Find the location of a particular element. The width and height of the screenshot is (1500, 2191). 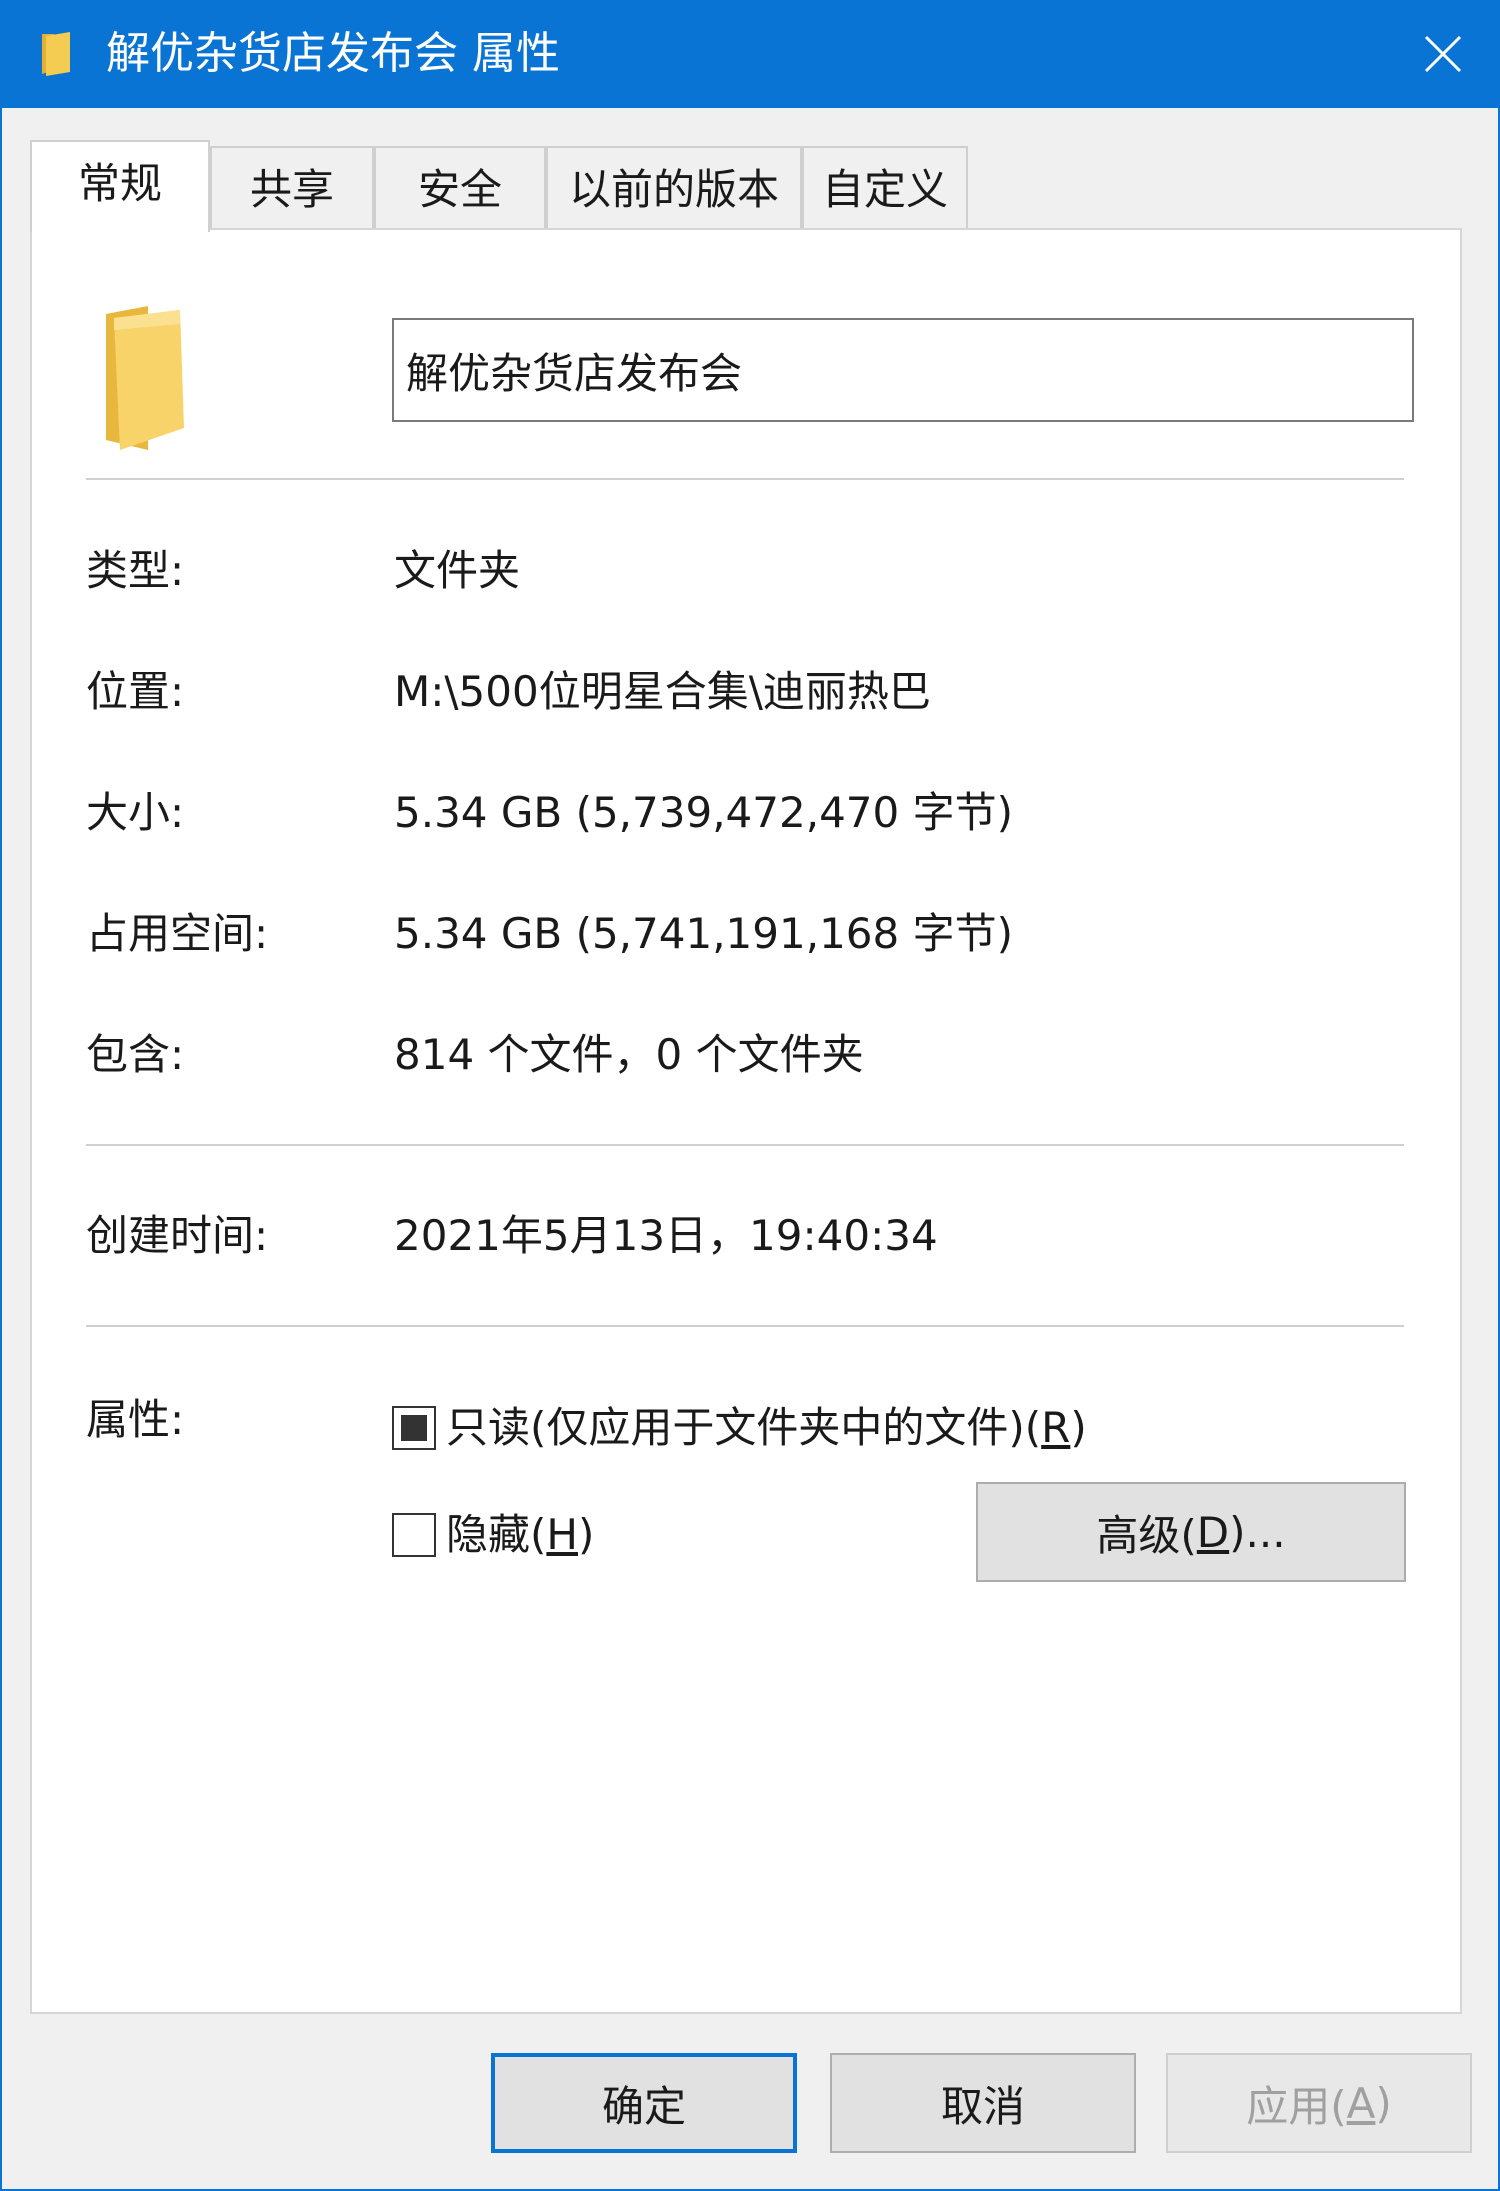

location-label: 位置: is located at coordinates (135, 691).